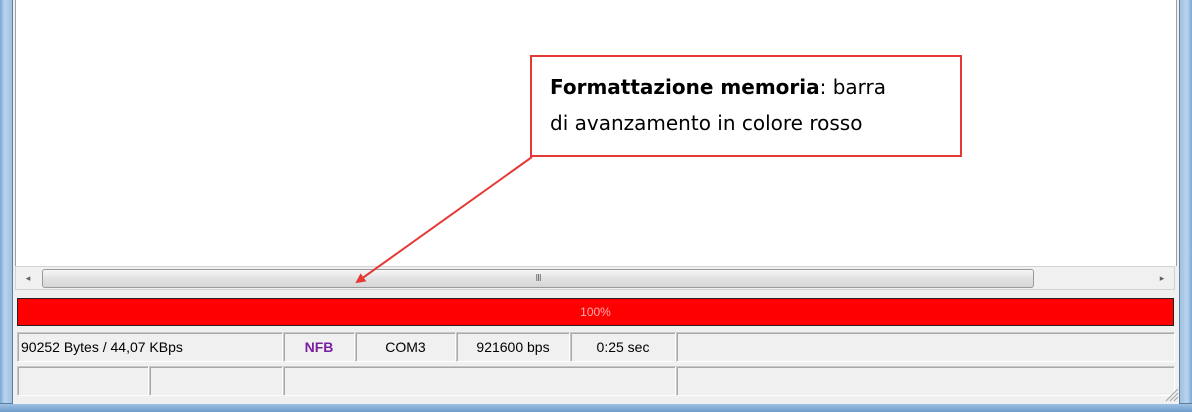  I want to click on status-mode-badge: NFB, so click(319, 347).